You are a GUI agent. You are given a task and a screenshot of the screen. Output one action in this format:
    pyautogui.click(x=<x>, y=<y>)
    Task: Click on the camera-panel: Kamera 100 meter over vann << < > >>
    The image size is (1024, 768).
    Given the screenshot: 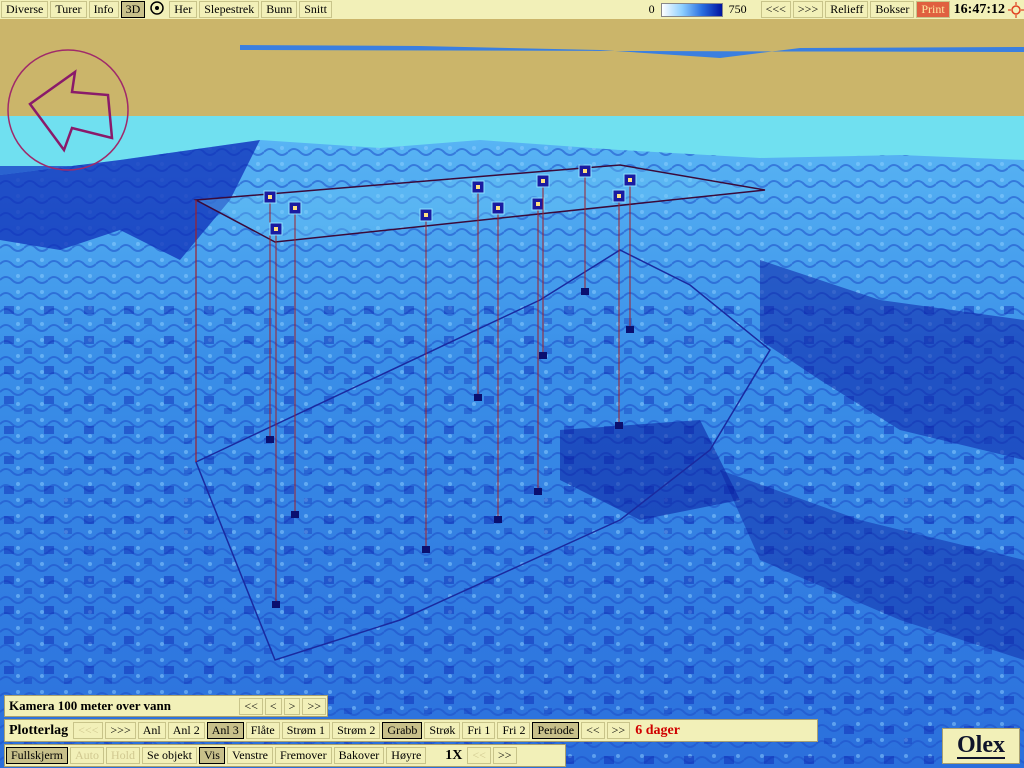 What is the action you would take?
    pyautogui.click(x=166, y=706)
    